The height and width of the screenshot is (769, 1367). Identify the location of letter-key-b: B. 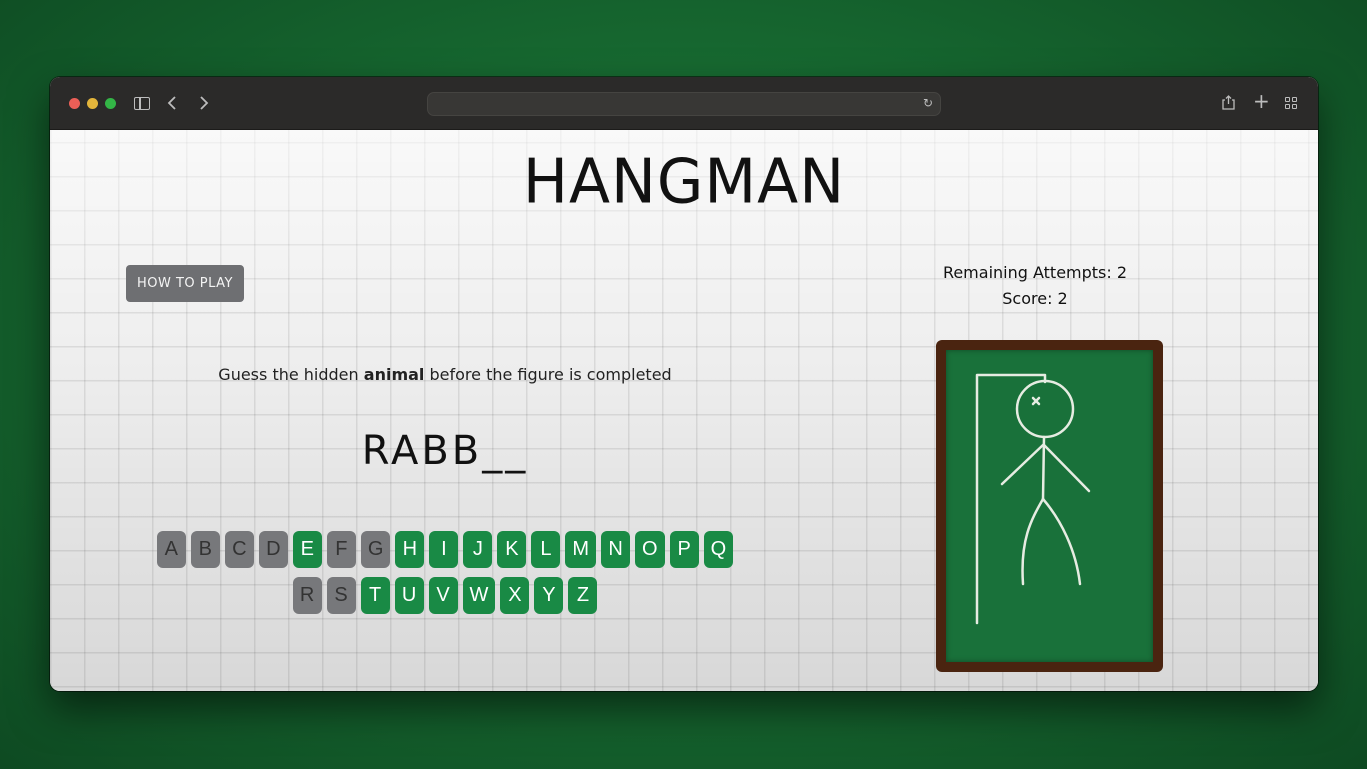
(205, 549).